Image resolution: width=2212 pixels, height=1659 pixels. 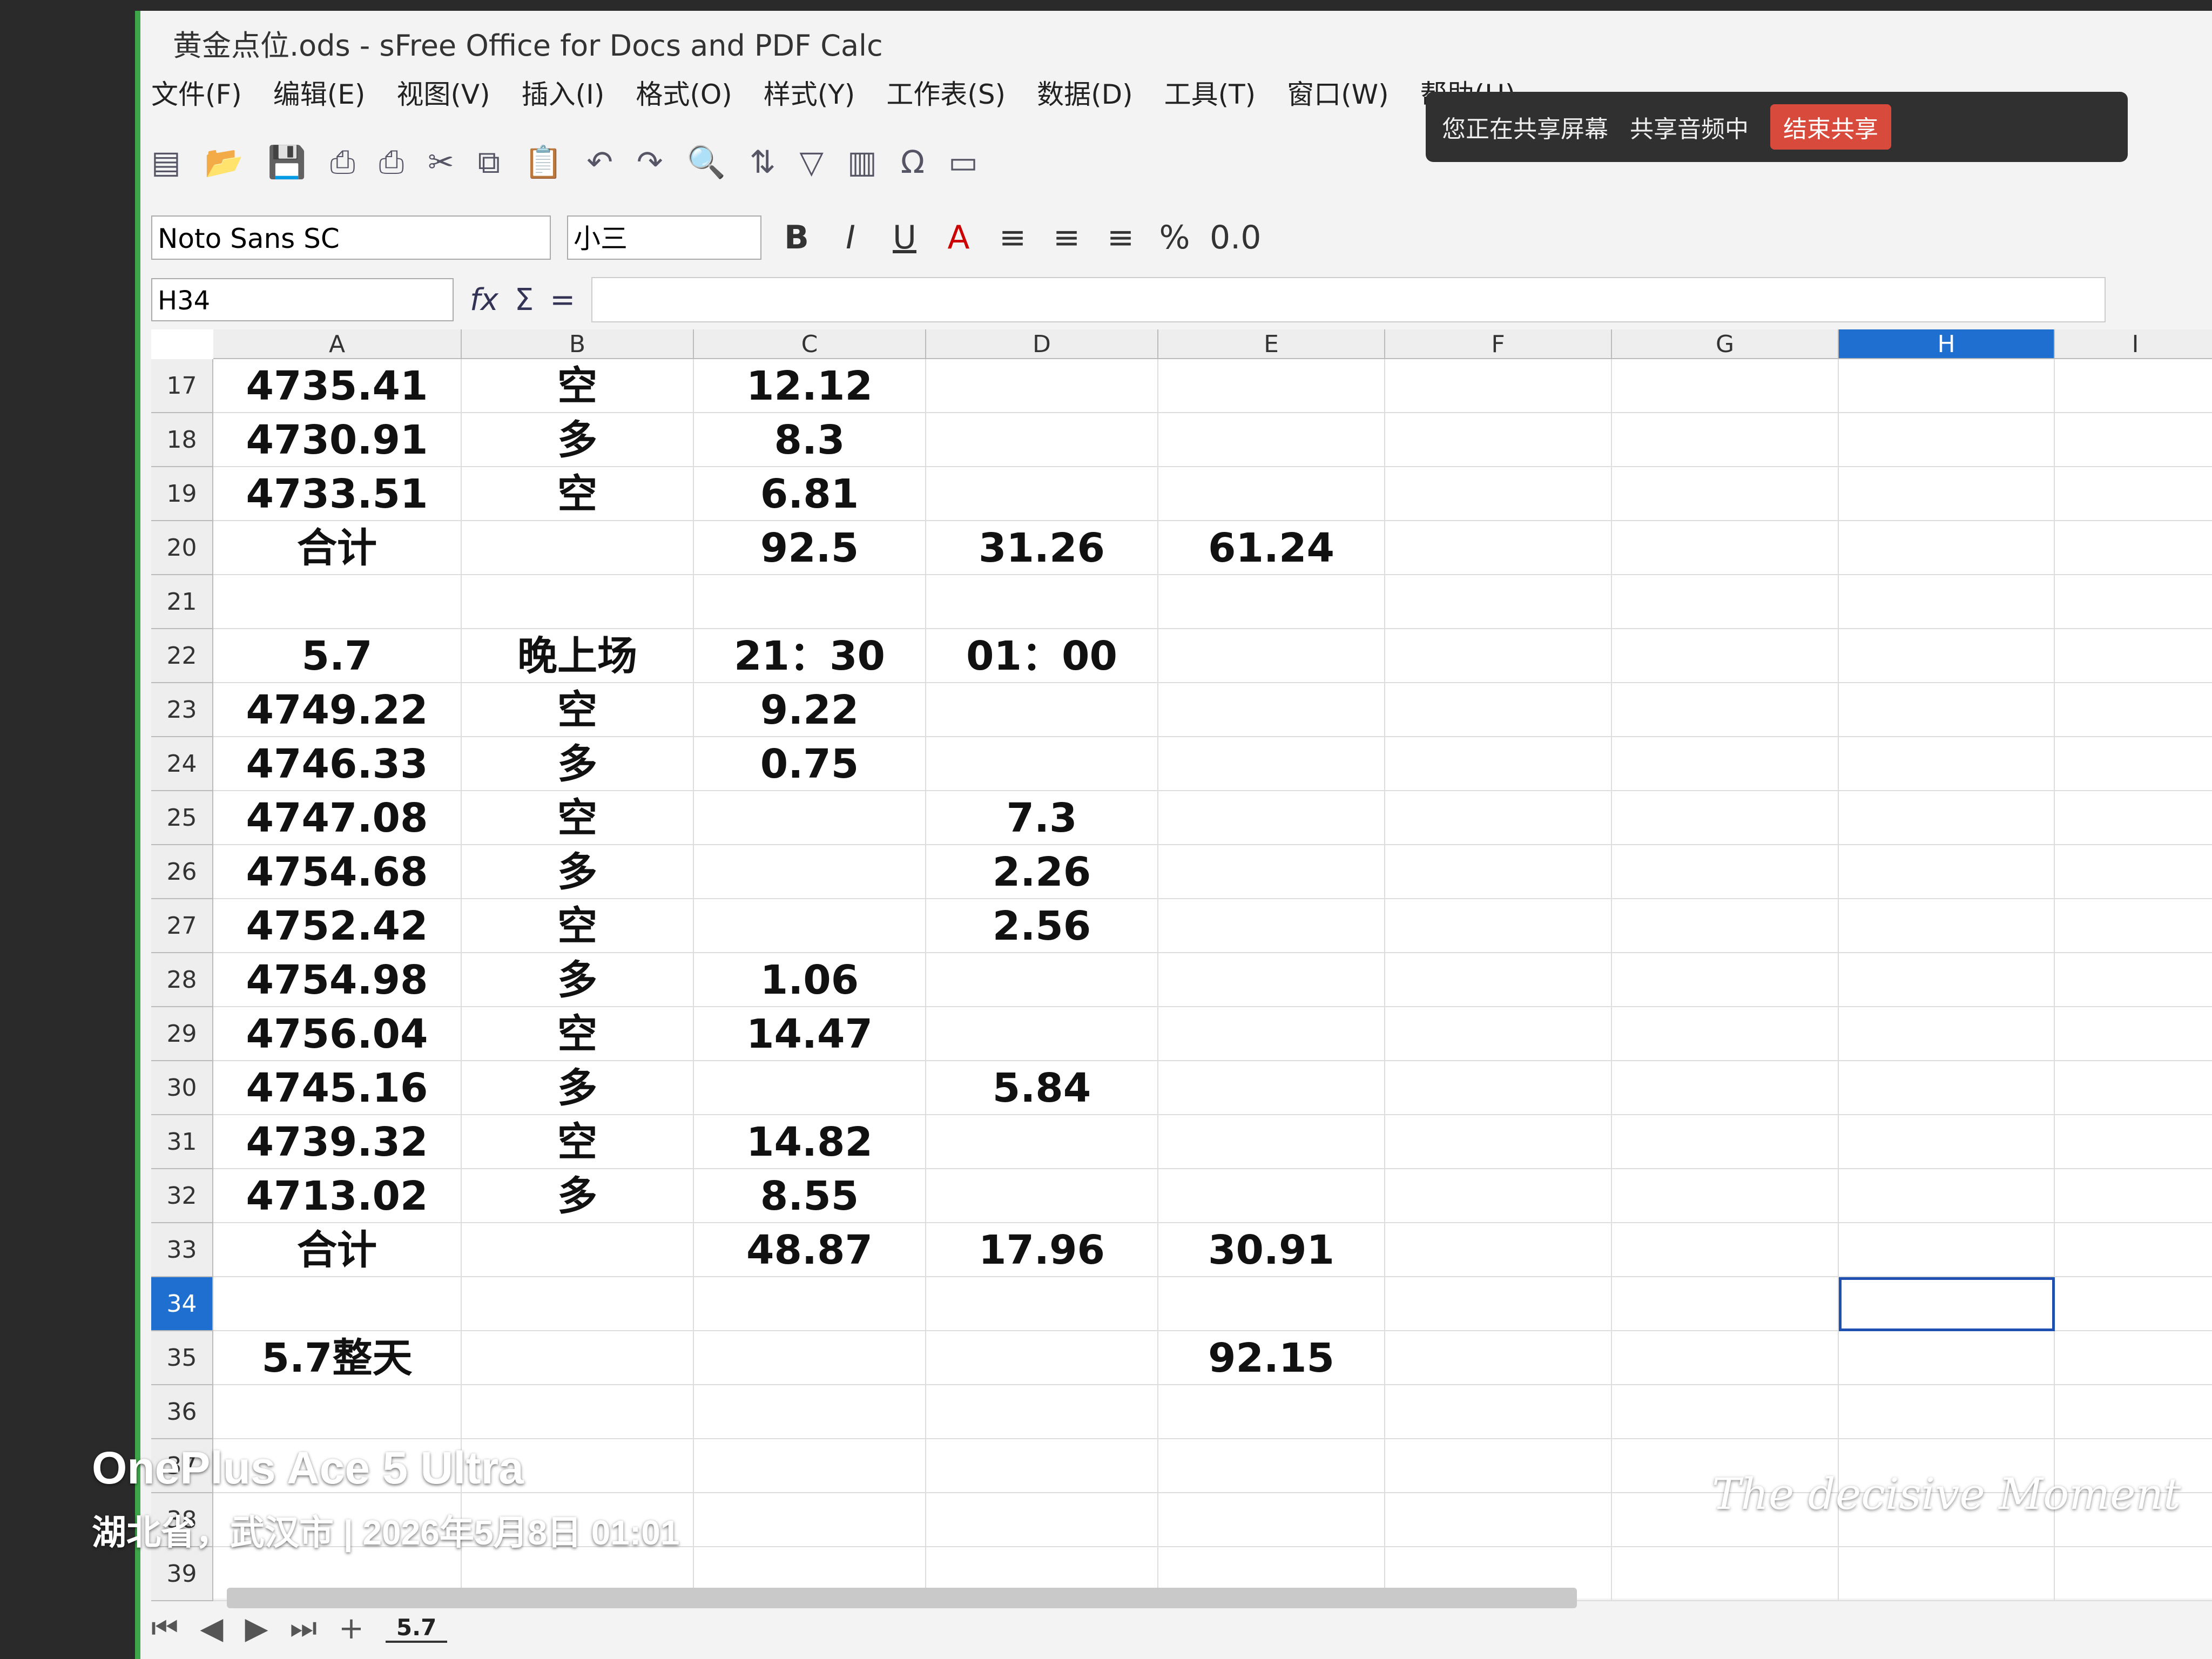 What do you see at coordinates (810, 494) in the screenshot?
I see `cell-c-19: 6.81` at bounding box center [810, 494].